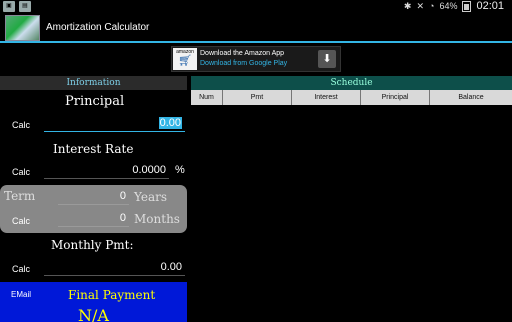 The height and width of the screenshot is (322, 512). What do you see at coordinates (395, 97) in the screenshot?
I see `column-principal: Principal` at bounding box center [395, 97].